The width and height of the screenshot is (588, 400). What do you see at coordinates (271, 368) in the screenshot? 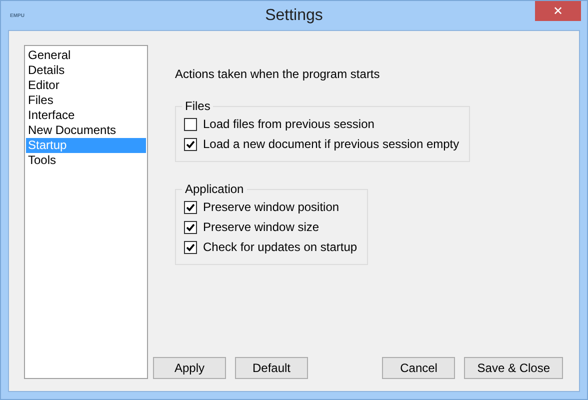
I see `dialog-button: Default` at bounding box center [271, 368].